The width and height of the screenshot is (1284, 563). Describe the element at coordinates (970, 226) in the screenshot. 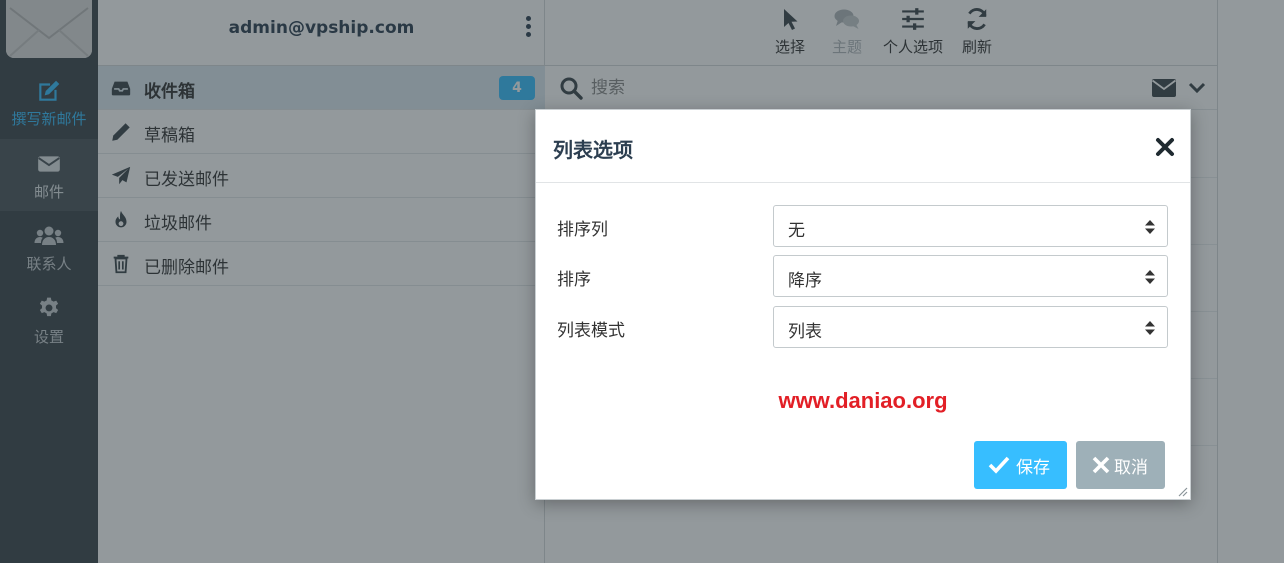

I see `sort-column-select: 无` at that location.